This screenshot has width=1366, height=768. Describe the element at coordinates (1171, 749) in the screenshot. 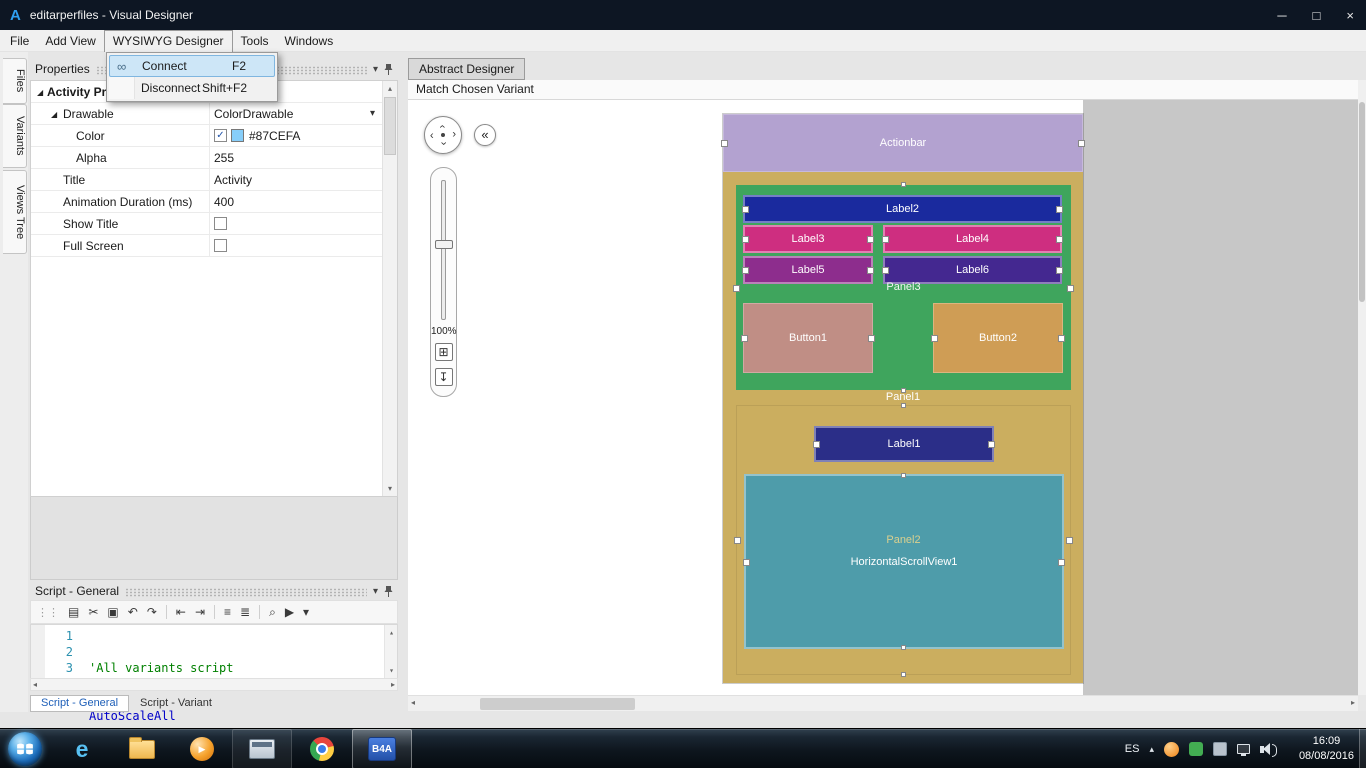

I see `tray-orange-icon` at that location.